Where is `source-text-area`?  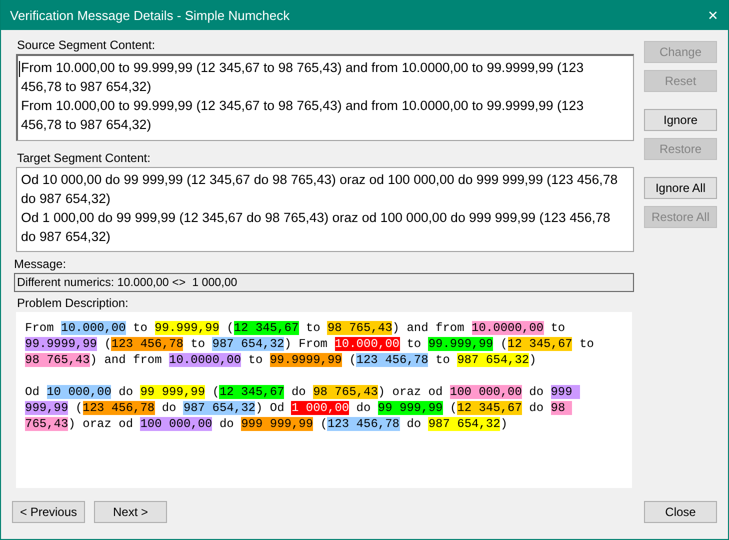
source-text-area is located at coordinates (325, 97).